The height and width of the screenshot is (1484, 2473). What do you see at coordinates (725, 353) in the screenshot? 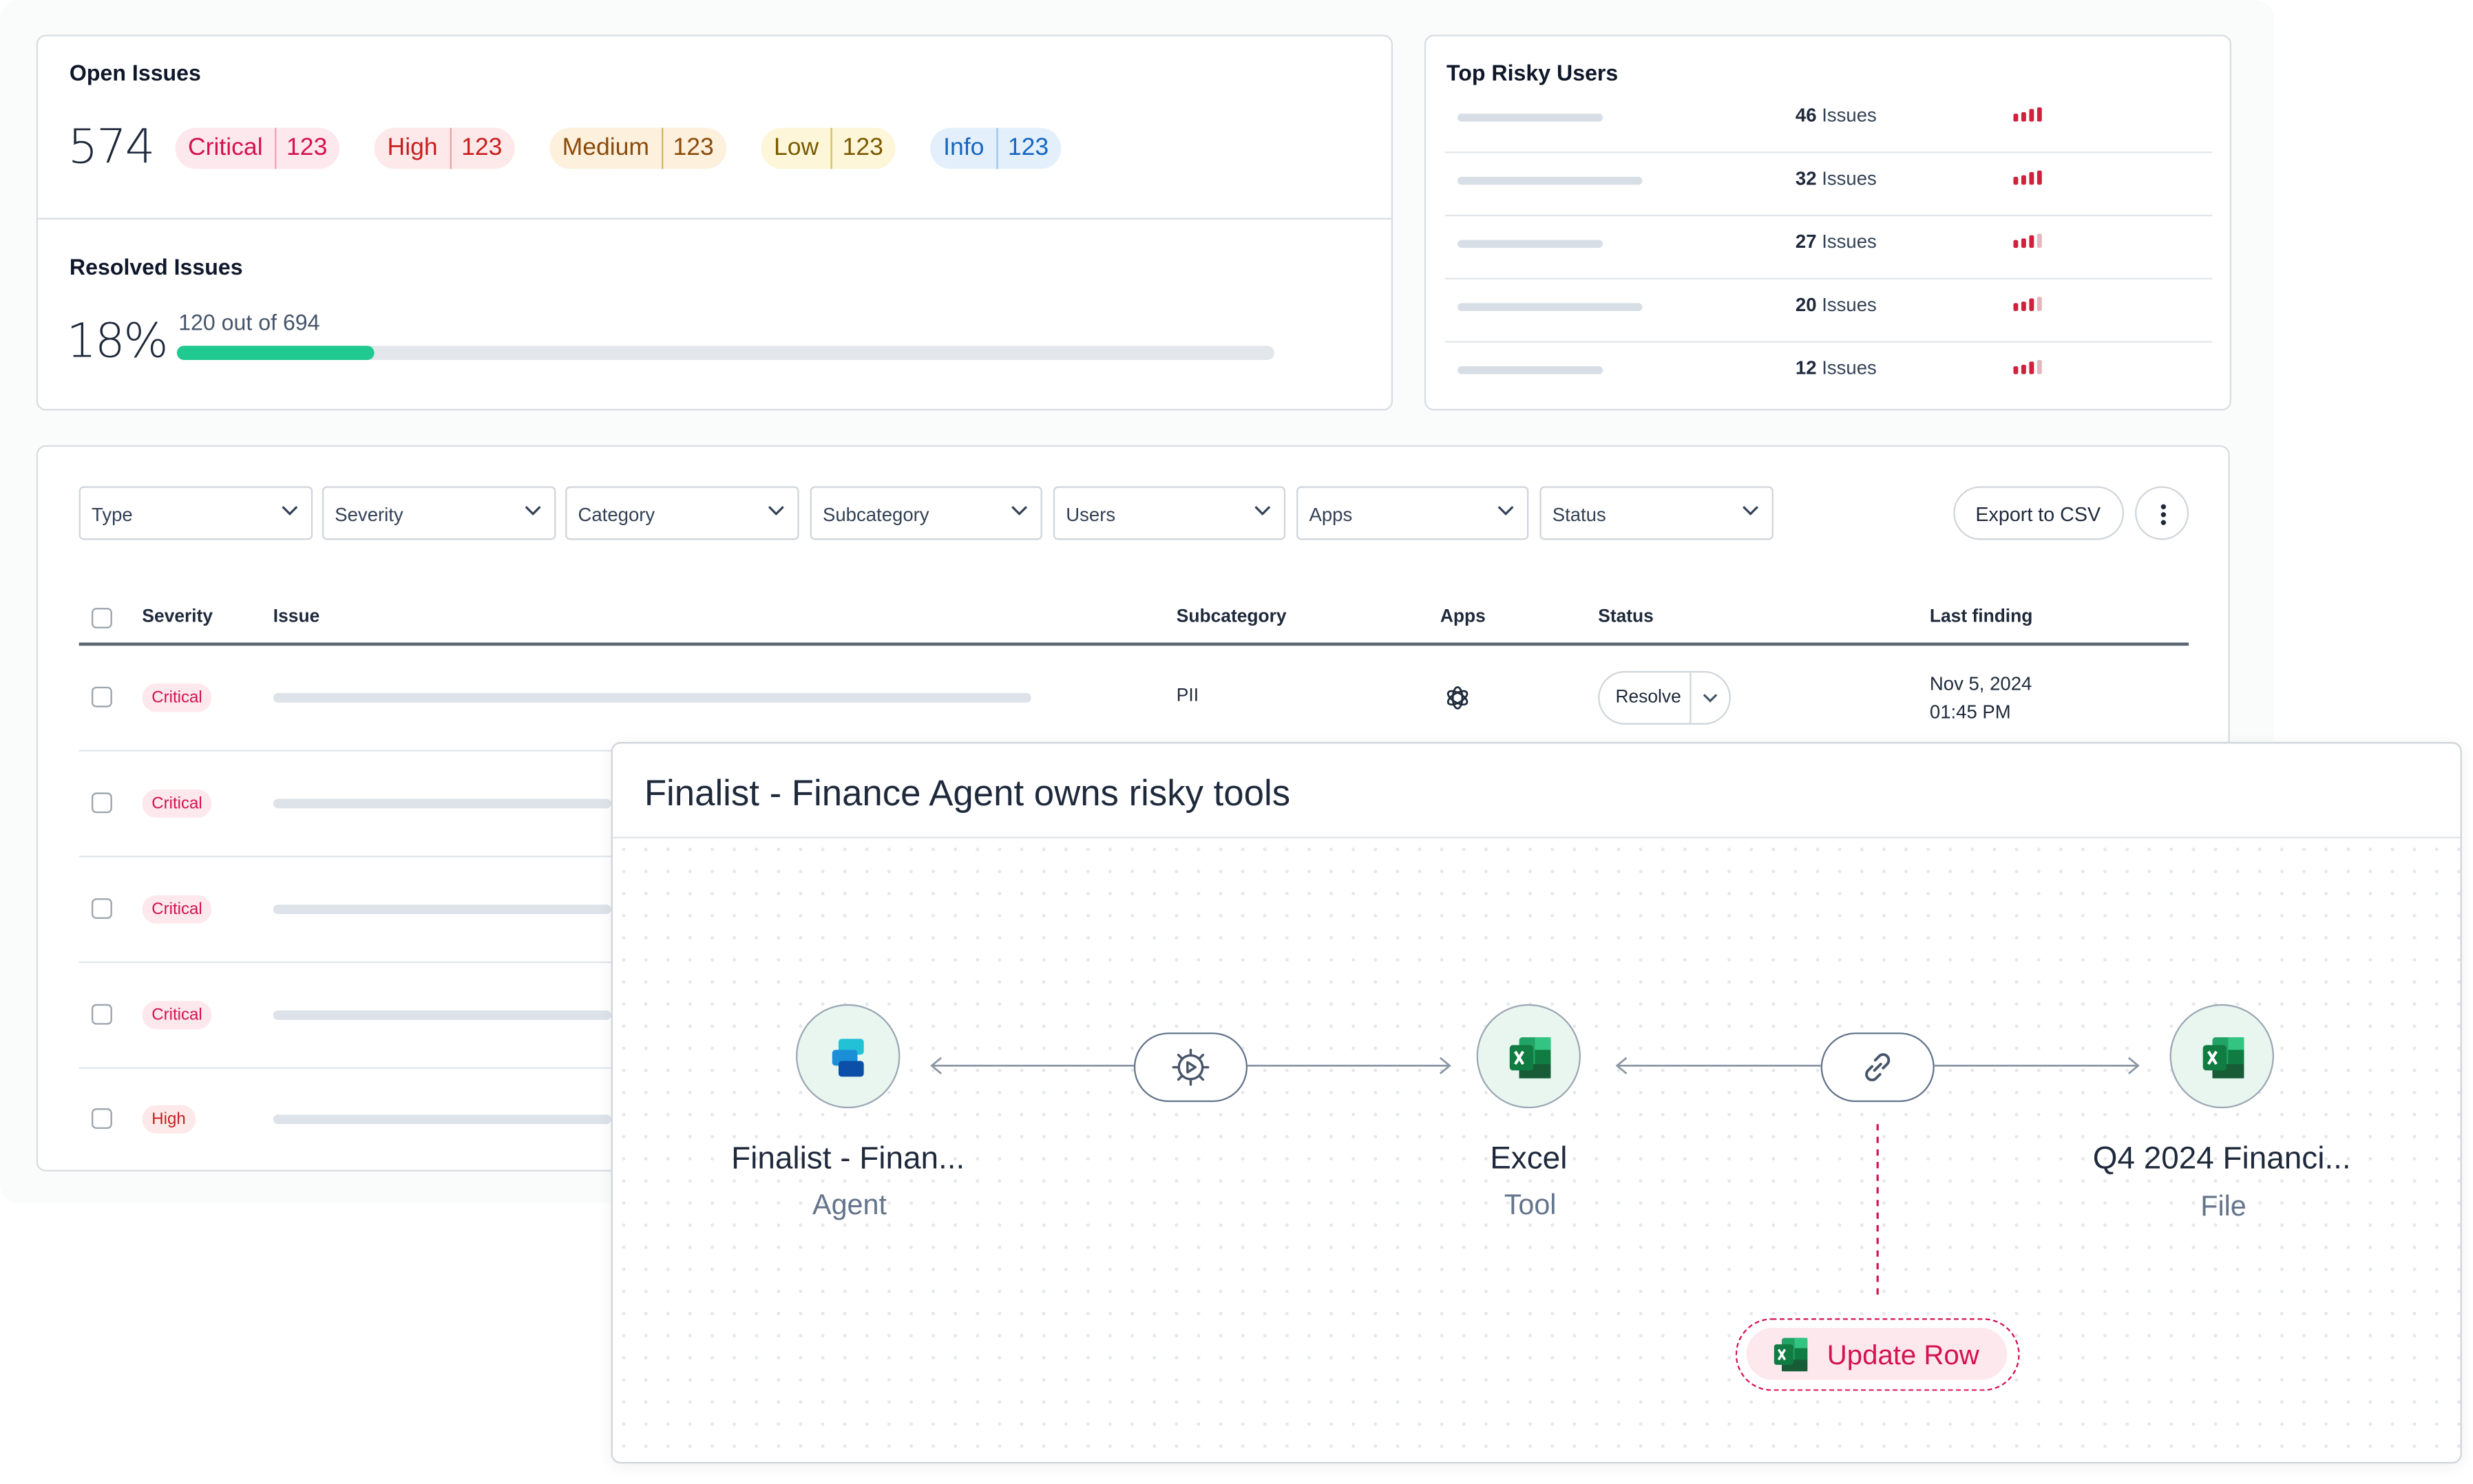
I see `progress-track` at bounding box center [725, 353].